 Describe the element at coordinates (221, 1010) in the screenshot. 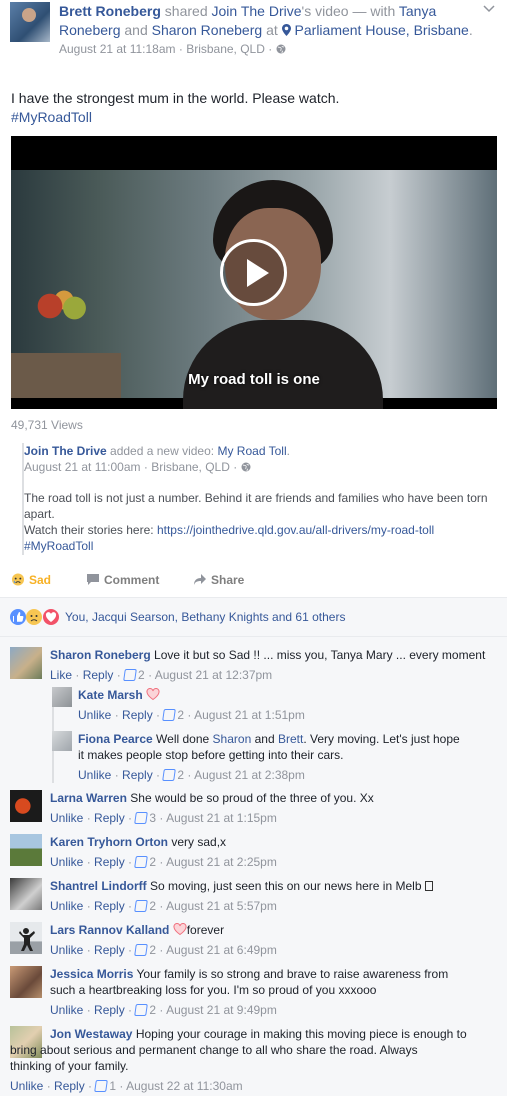

I see `comment-time: August 21 at 9:49pm` at that location.